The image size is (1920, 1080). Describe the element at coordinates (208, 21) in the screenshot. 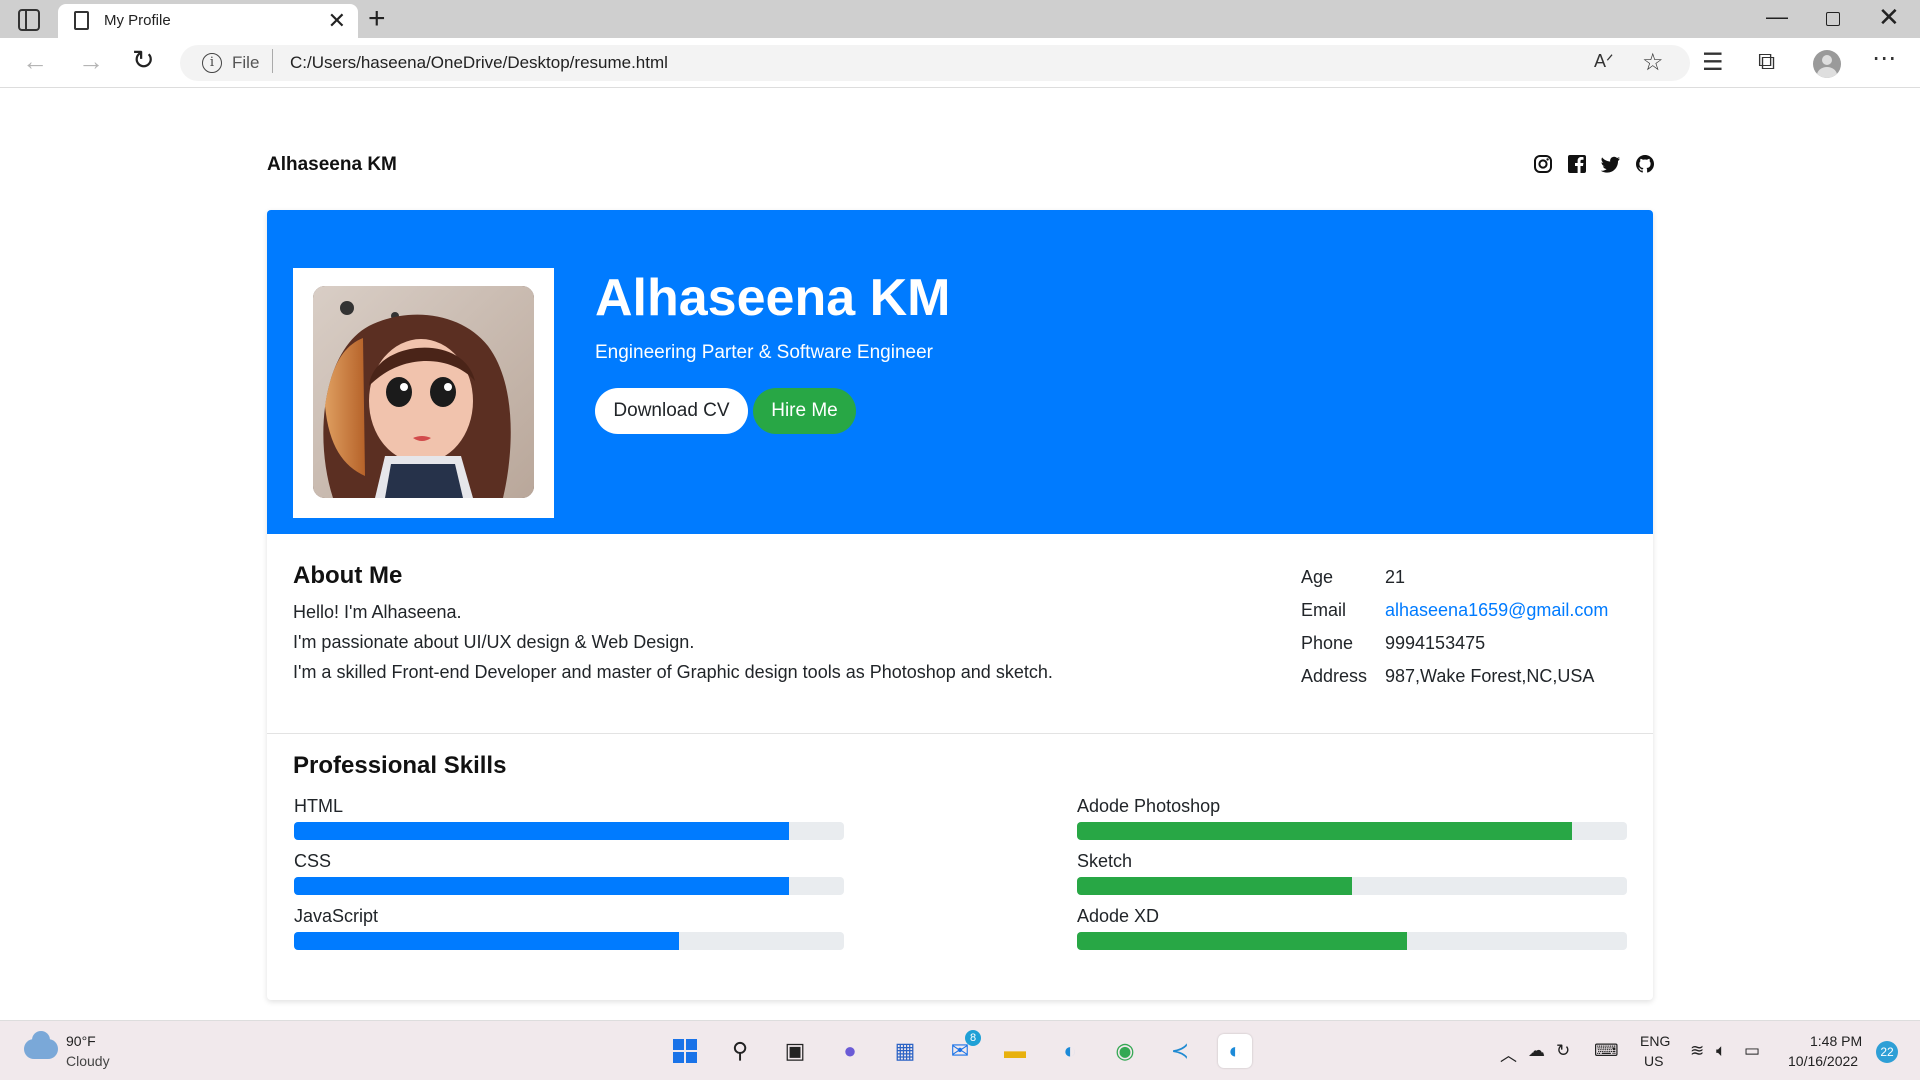

I see `tab-my-profile: My Profile ✕` at that location.